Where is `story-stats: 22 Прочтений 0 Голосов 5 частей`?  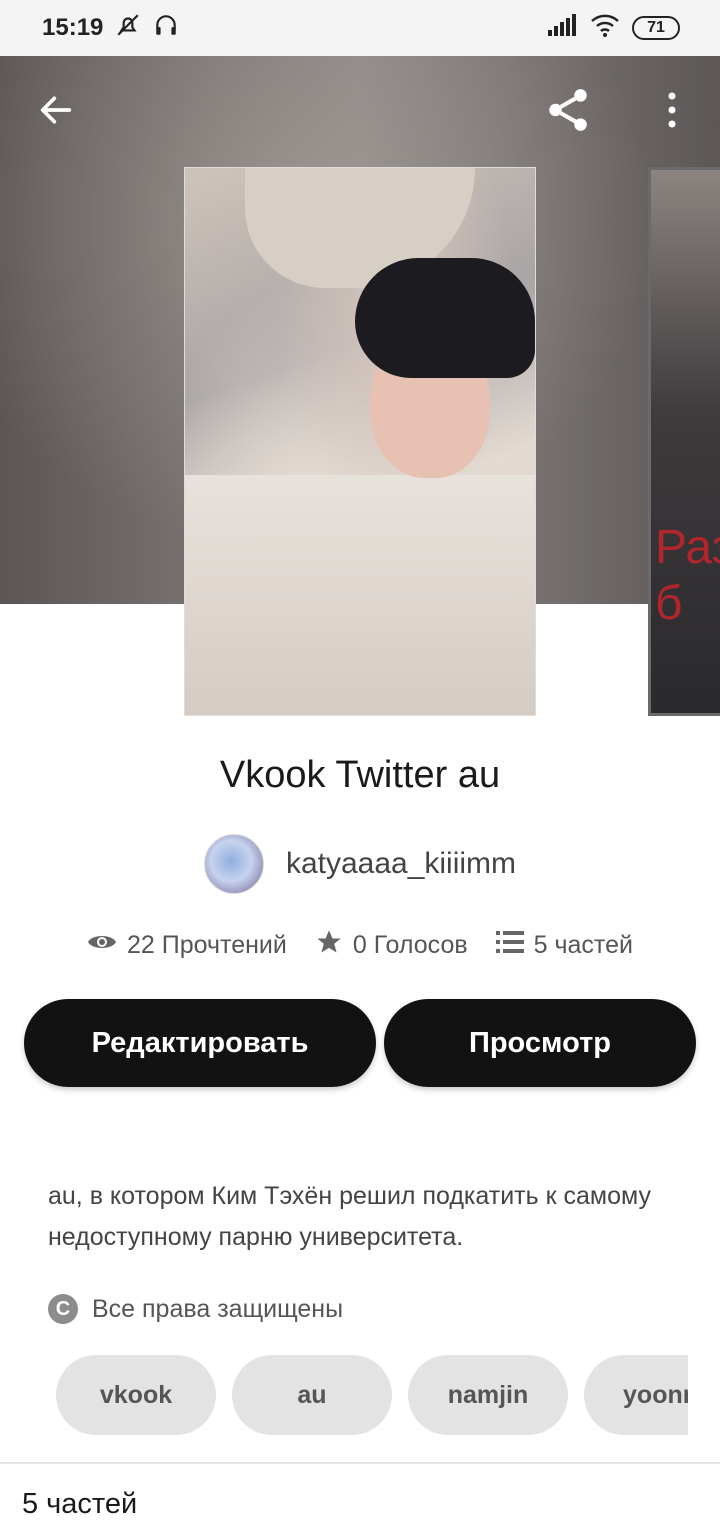 story-stats: 22 Прочтений 0 Голосов 5 частей is located at coordinates (360, 945).